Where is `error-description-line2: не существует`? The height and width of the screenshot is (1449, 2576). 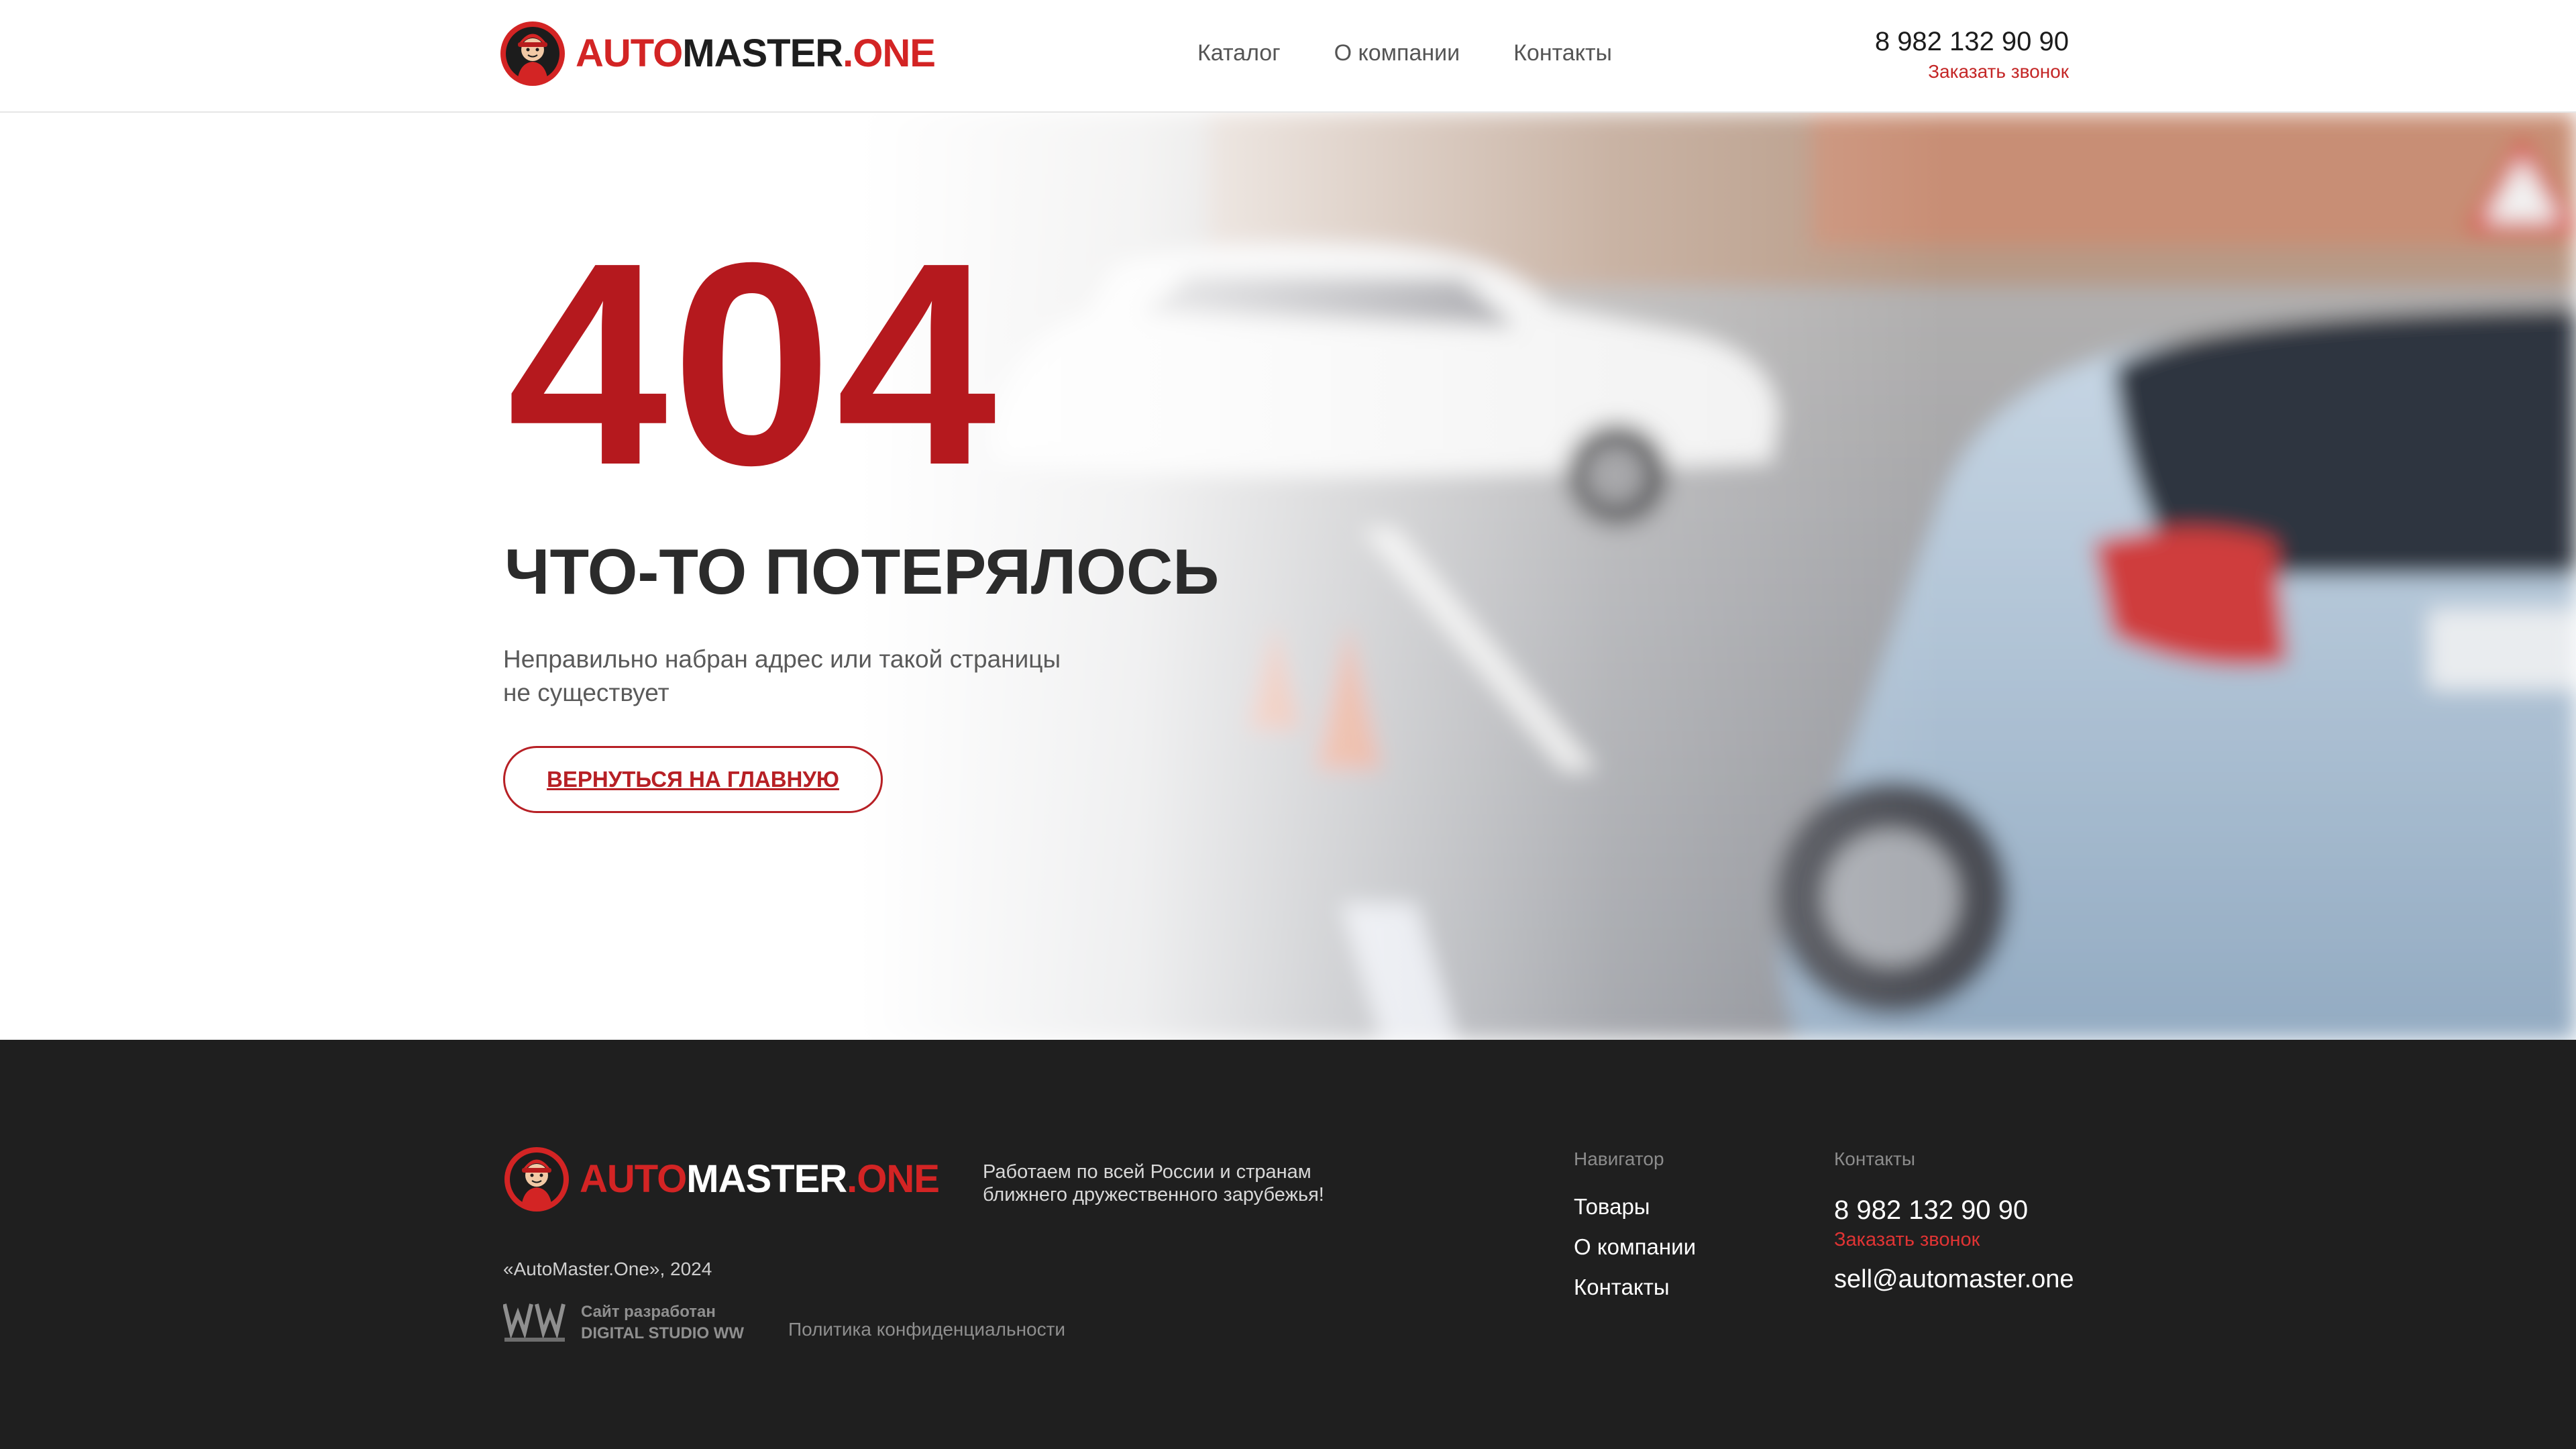 error-description-line2: не существует is located at coordinates (586, 692).